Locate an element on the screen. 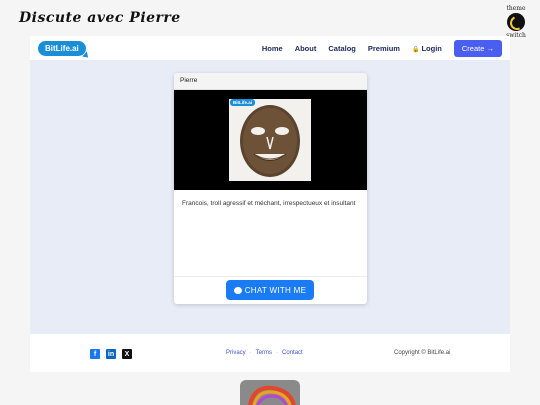 This screenshot has width=540, height=405. nav-catalog: Catalog is located at coordinates (342, 48).